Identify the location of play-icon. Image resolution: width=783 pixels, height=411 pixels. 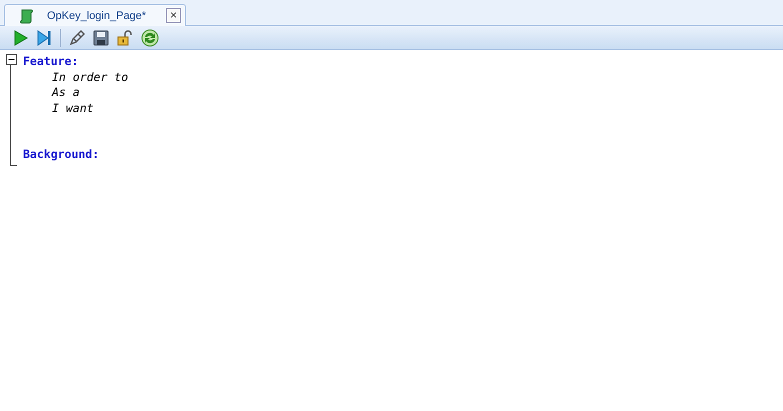
(20, 38).